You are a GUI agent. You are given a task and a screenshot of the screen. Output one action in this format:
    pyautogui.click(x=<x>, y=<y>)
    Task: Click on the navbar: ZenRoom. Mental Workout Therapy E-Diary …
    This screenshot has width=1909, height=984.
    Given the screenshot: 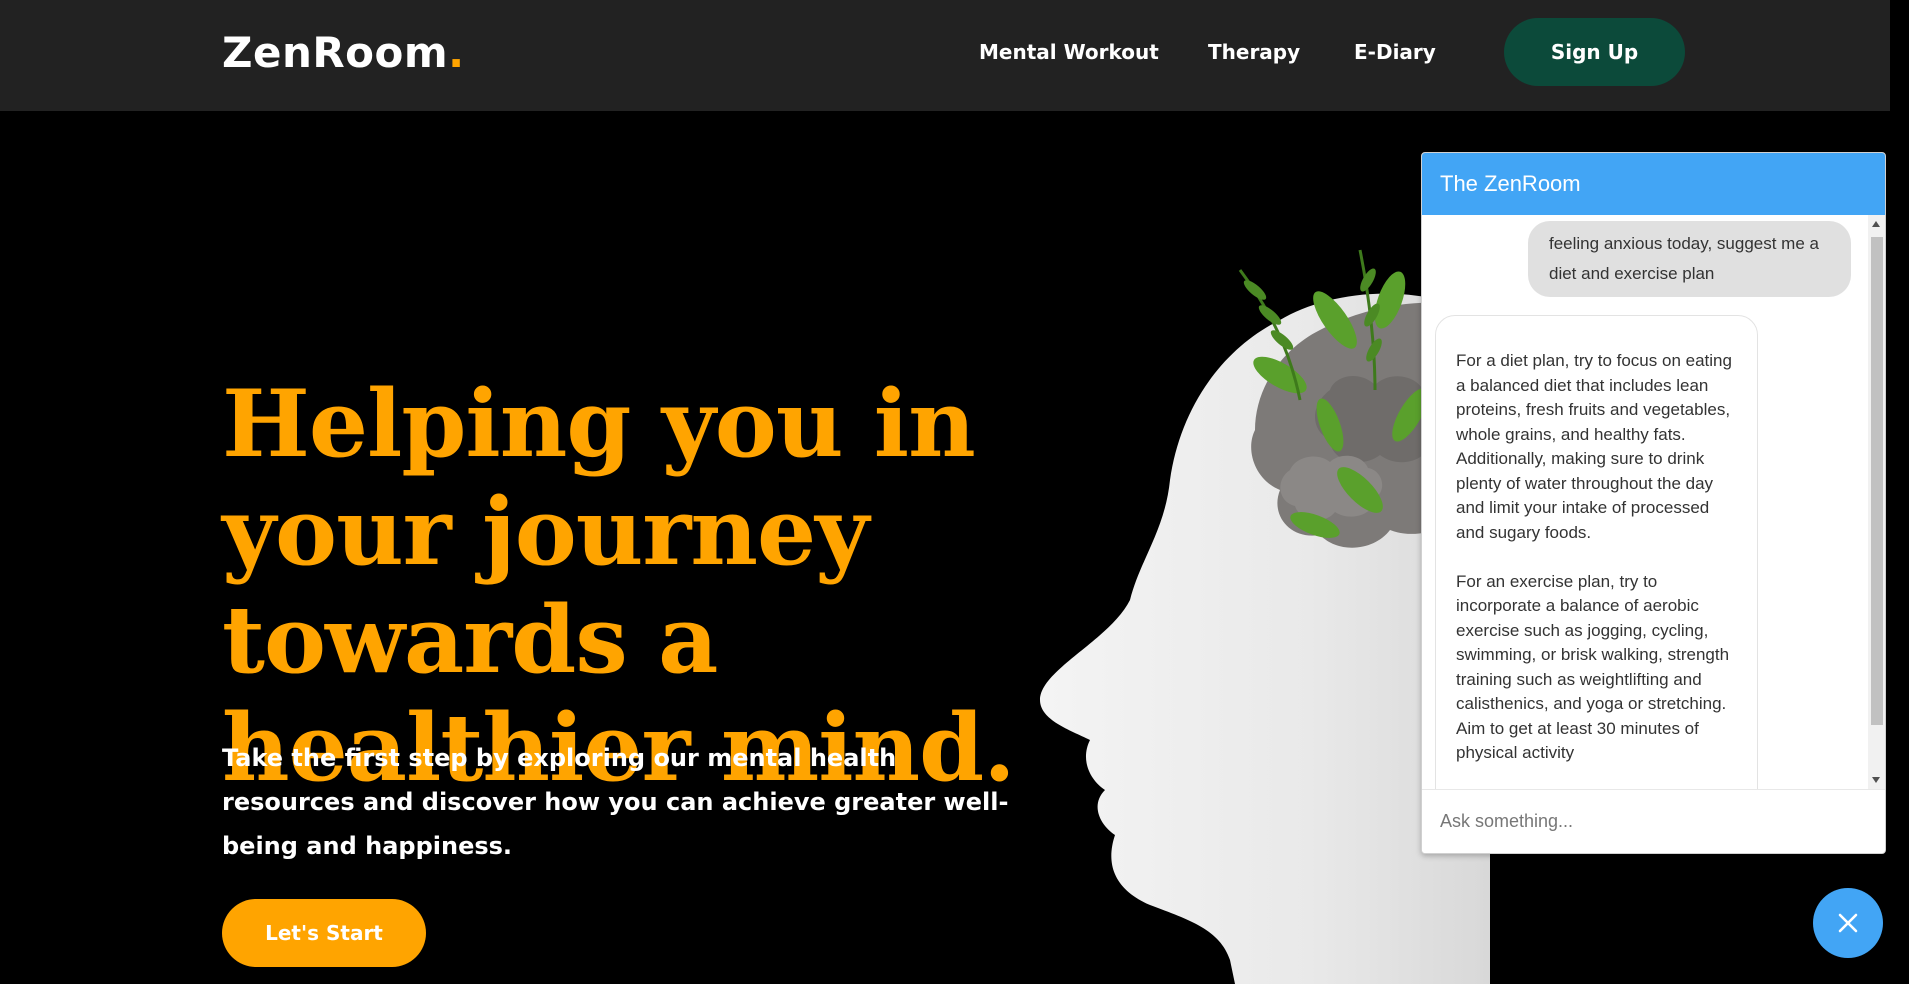 What is the action you would take?
    pyautogui.click(x=954, y=55)
    